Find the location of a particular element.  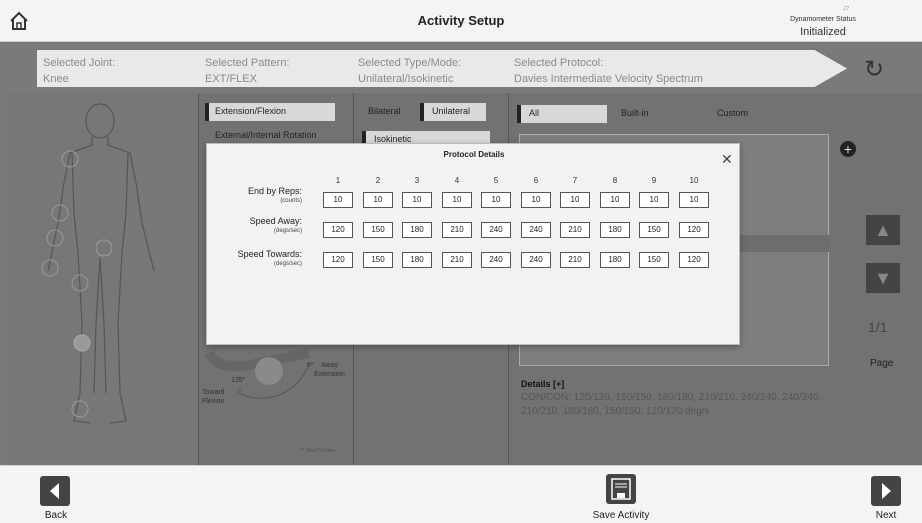

tab-custom: Custom is located at coordinates (732, 114).